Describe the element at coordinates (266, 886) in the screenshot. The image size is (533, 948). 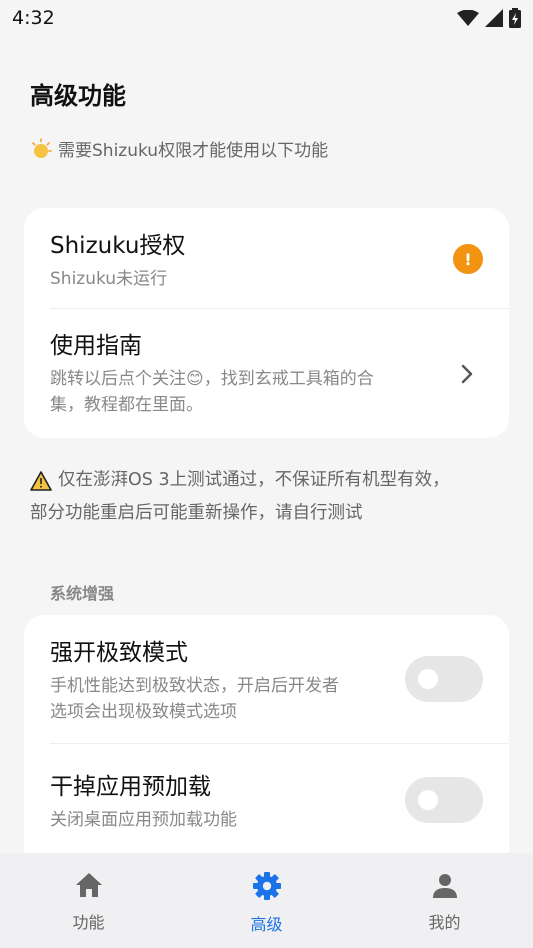
I see `gear-icon` at that location.